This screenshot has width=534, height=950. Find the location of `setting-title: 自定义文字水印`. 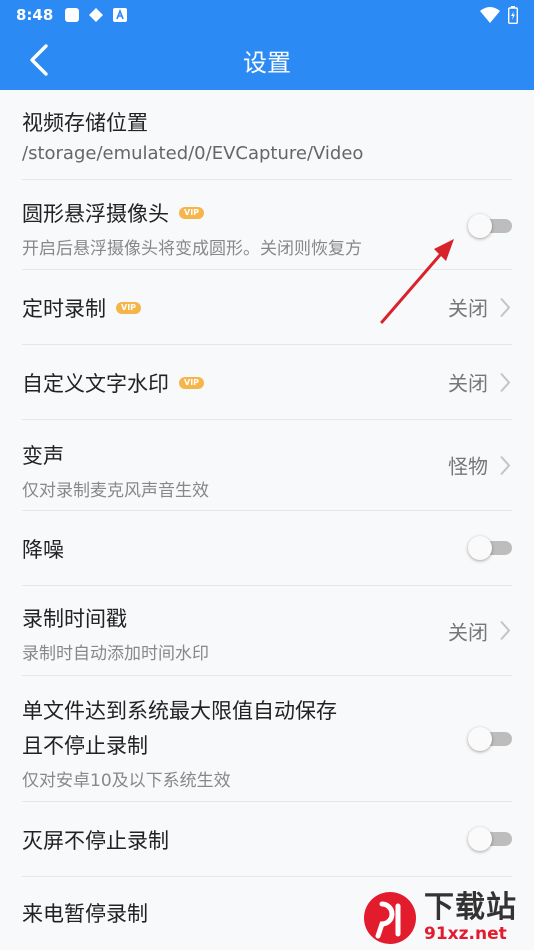

setting-title: 自定义文字水印 is located at coordinates (95, 383).